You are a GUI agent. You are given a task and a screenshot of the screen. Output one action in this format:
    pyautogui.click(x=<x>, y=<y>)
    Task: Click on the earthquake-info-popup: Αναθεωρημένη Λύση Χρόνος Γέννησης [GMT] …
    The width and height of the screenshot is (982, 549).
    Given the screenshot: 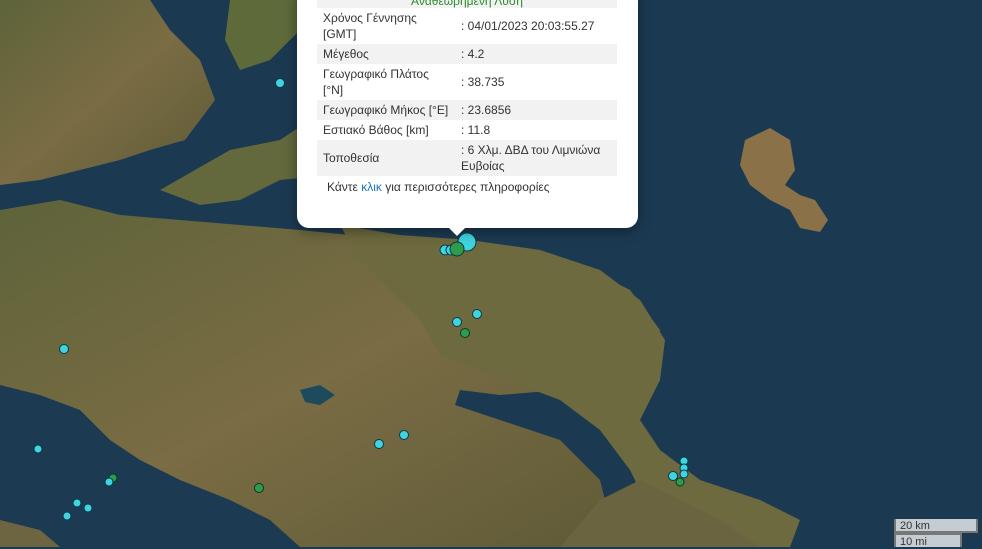 What is the action you would take?
    pyautogui.click(x=467, y=114)
    